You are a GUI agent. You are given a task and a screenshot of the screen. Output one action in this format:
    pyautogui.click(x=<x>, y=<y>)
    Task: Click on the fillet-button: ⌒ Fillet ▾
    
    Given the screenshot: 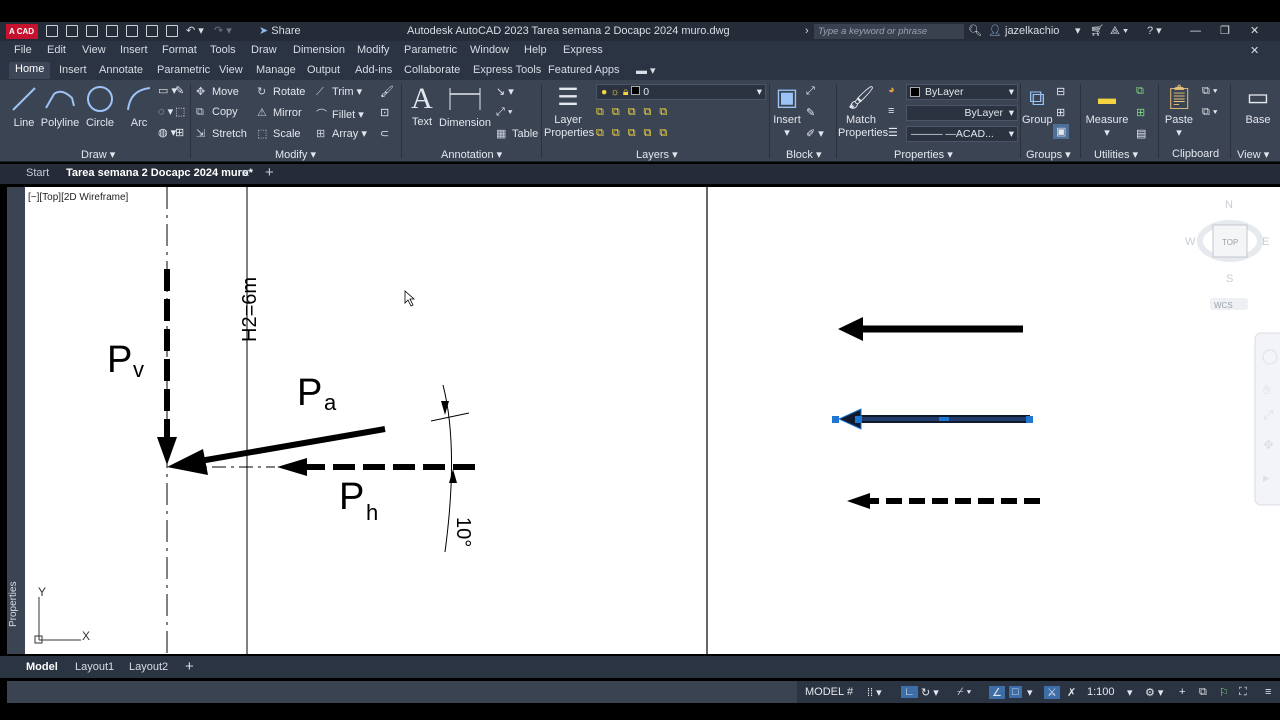 What is the action you would take?
    pyautogui.click(x=340, y=114)
    